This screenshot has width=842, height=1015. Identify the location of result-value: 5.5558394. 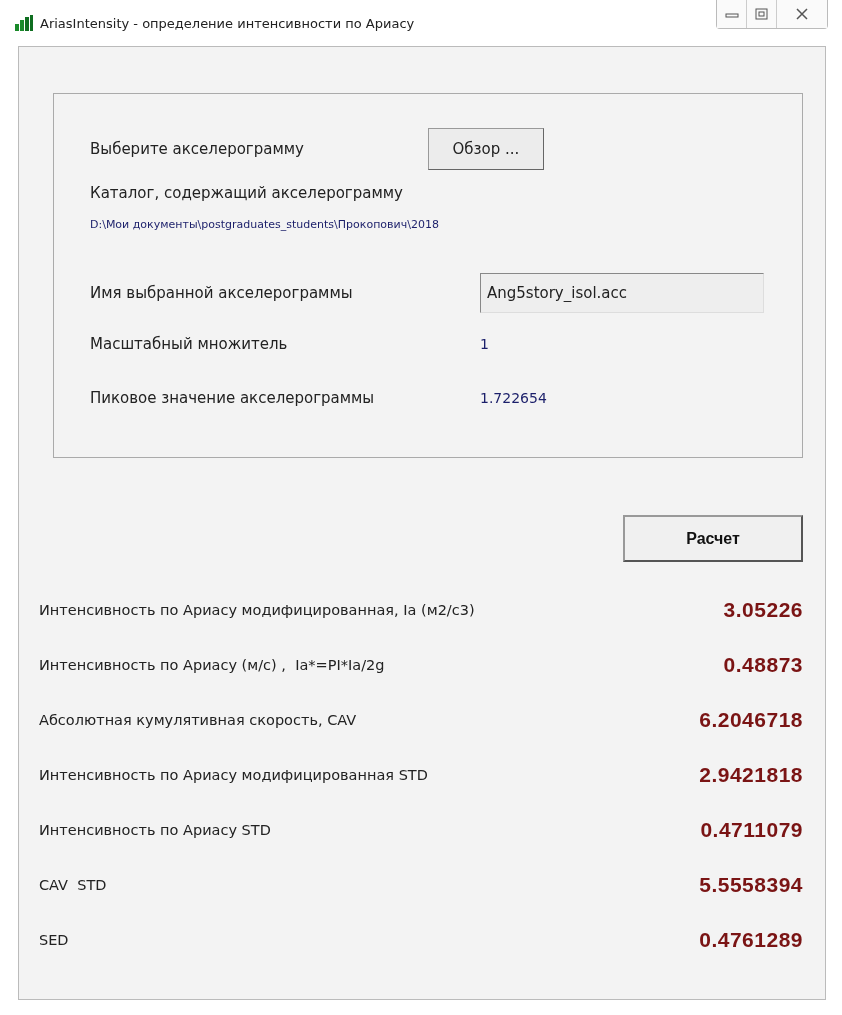
(751, 884).